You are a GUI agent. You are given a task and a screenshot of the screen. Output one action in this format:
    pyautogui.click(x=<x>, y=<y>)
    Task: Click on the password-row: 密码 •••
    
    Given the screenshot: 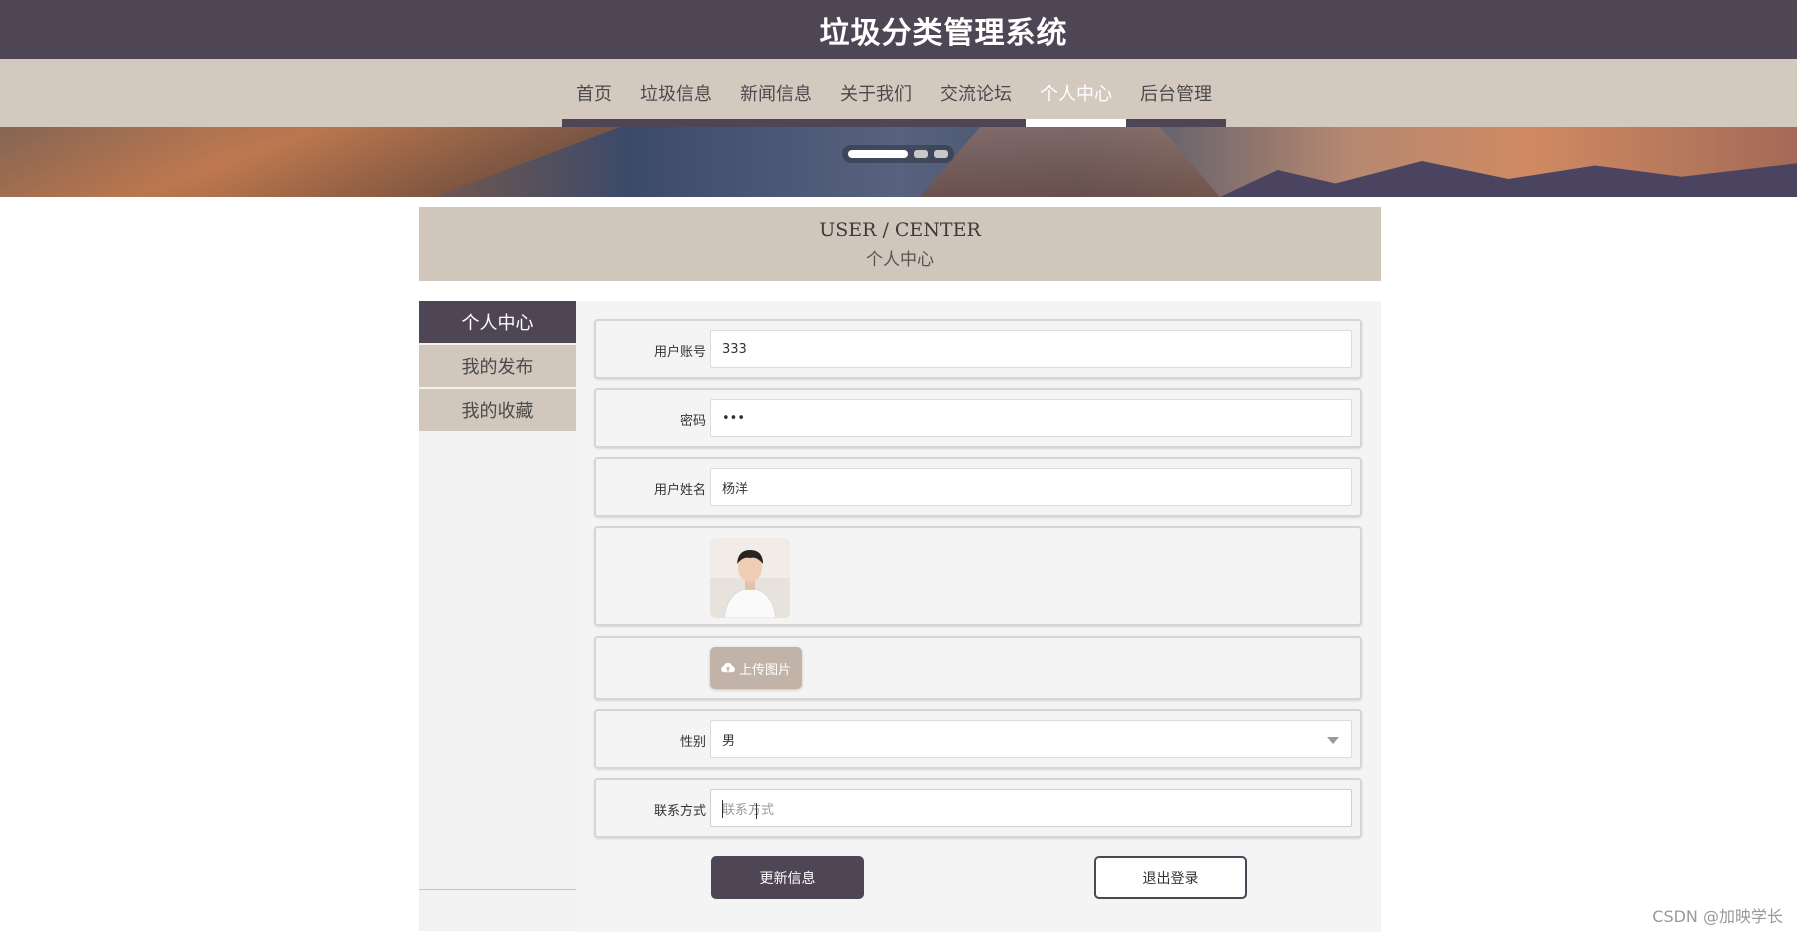 What is the action you would take?
    pyautogui.click(x=978, y=418)
    